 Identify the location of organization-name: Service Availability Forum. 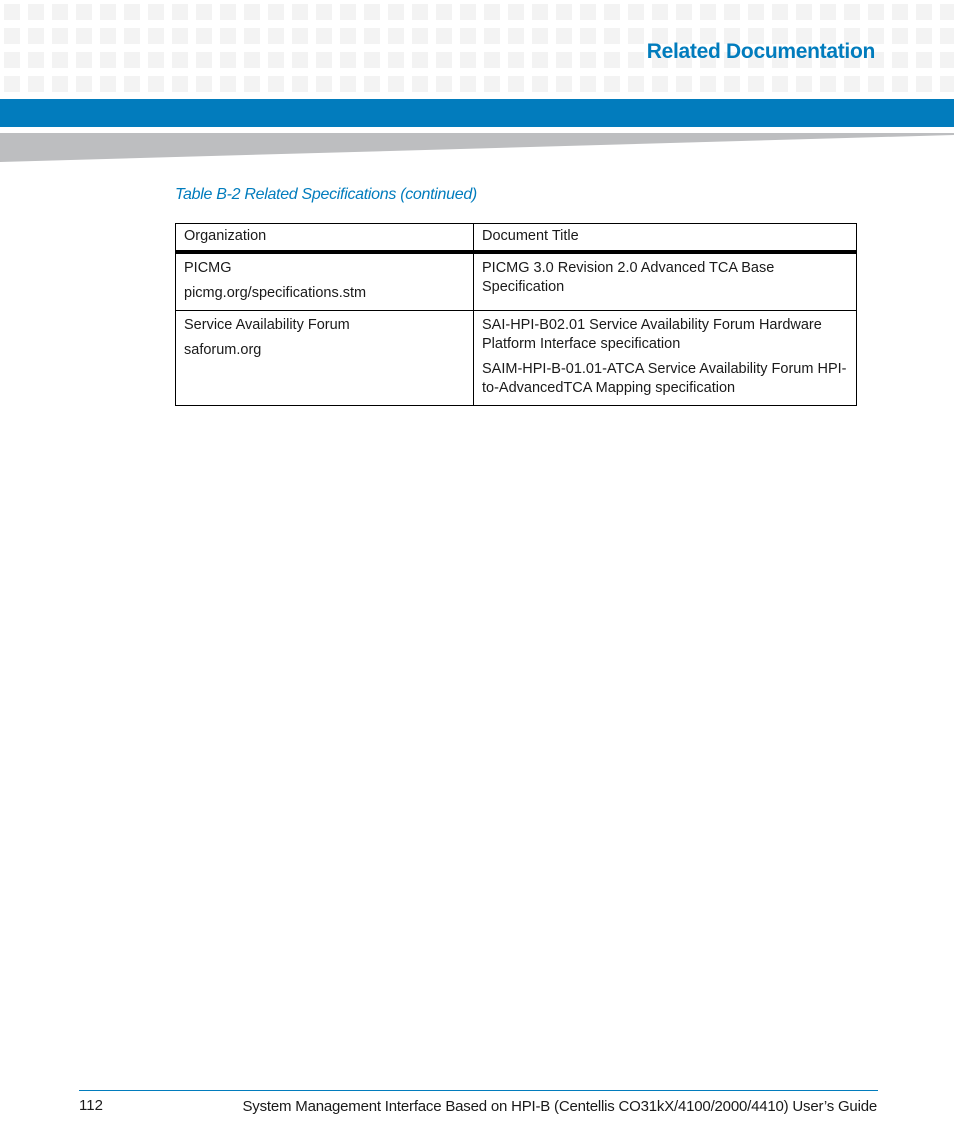
(267, 325).